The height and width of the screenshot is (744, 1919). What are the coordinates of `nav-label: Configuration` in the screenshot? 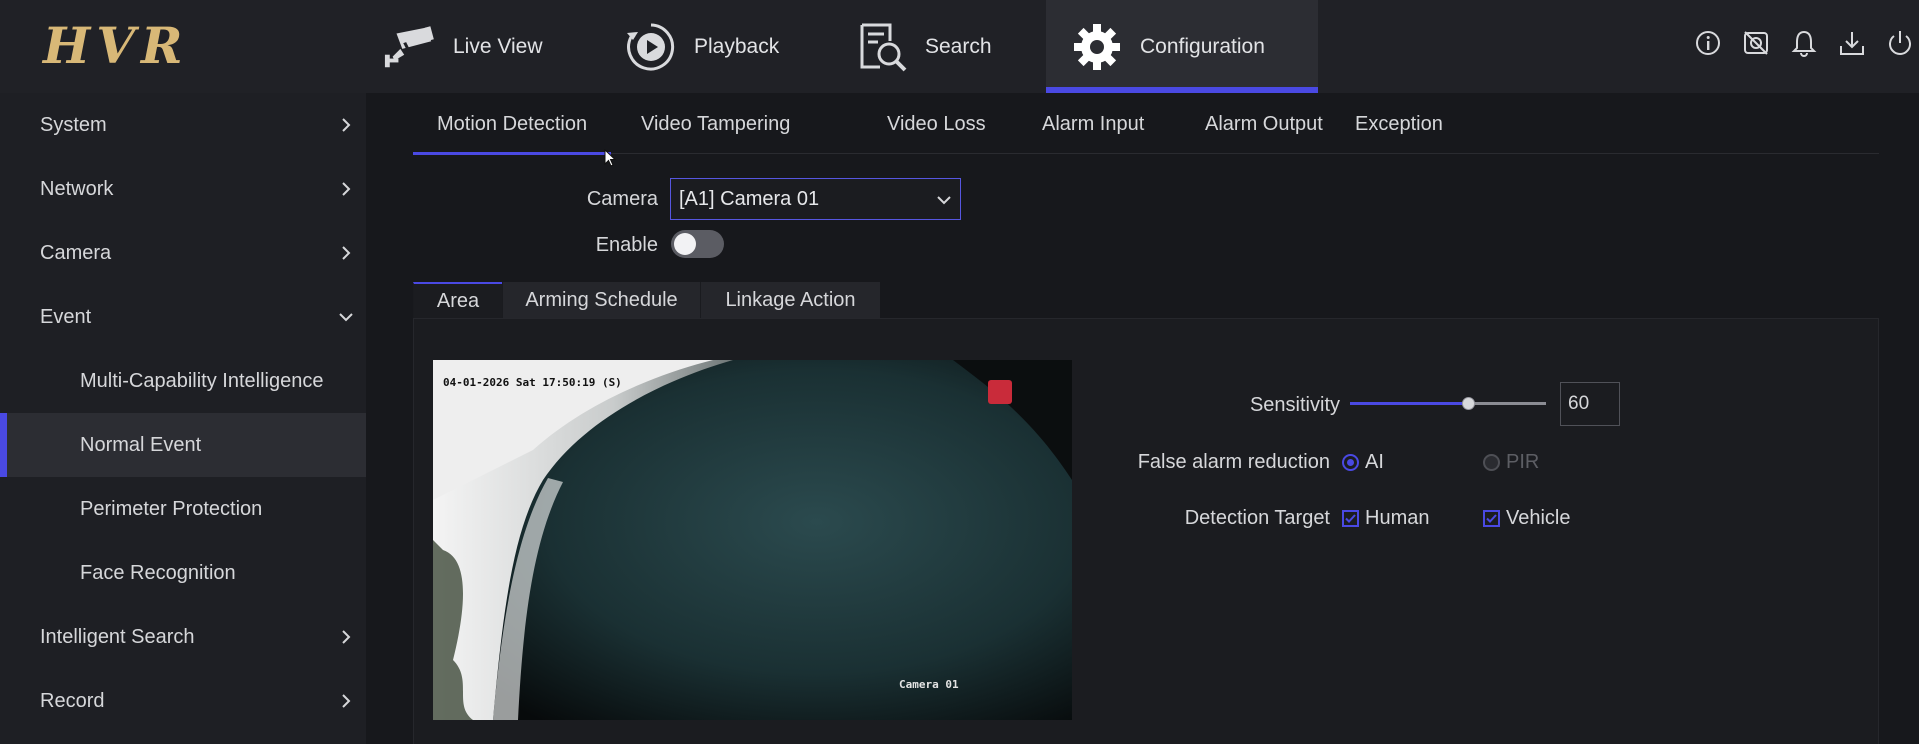 It's located at (1202, 46).